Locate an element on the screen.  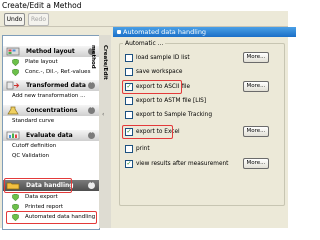
nav-item-data-export: Data export is located at coordinates (51, 197).